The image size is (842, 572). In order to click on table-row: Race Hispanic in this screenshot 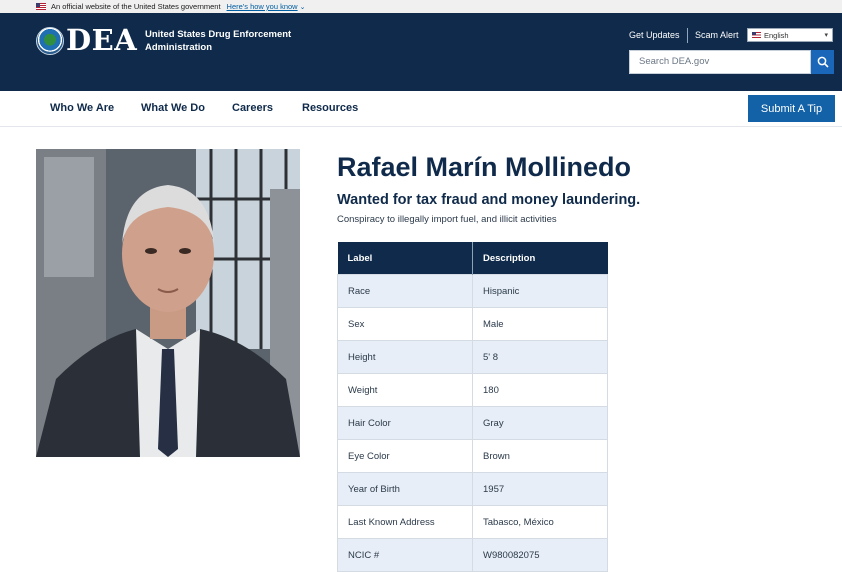, I will do `click(472, 291)`.